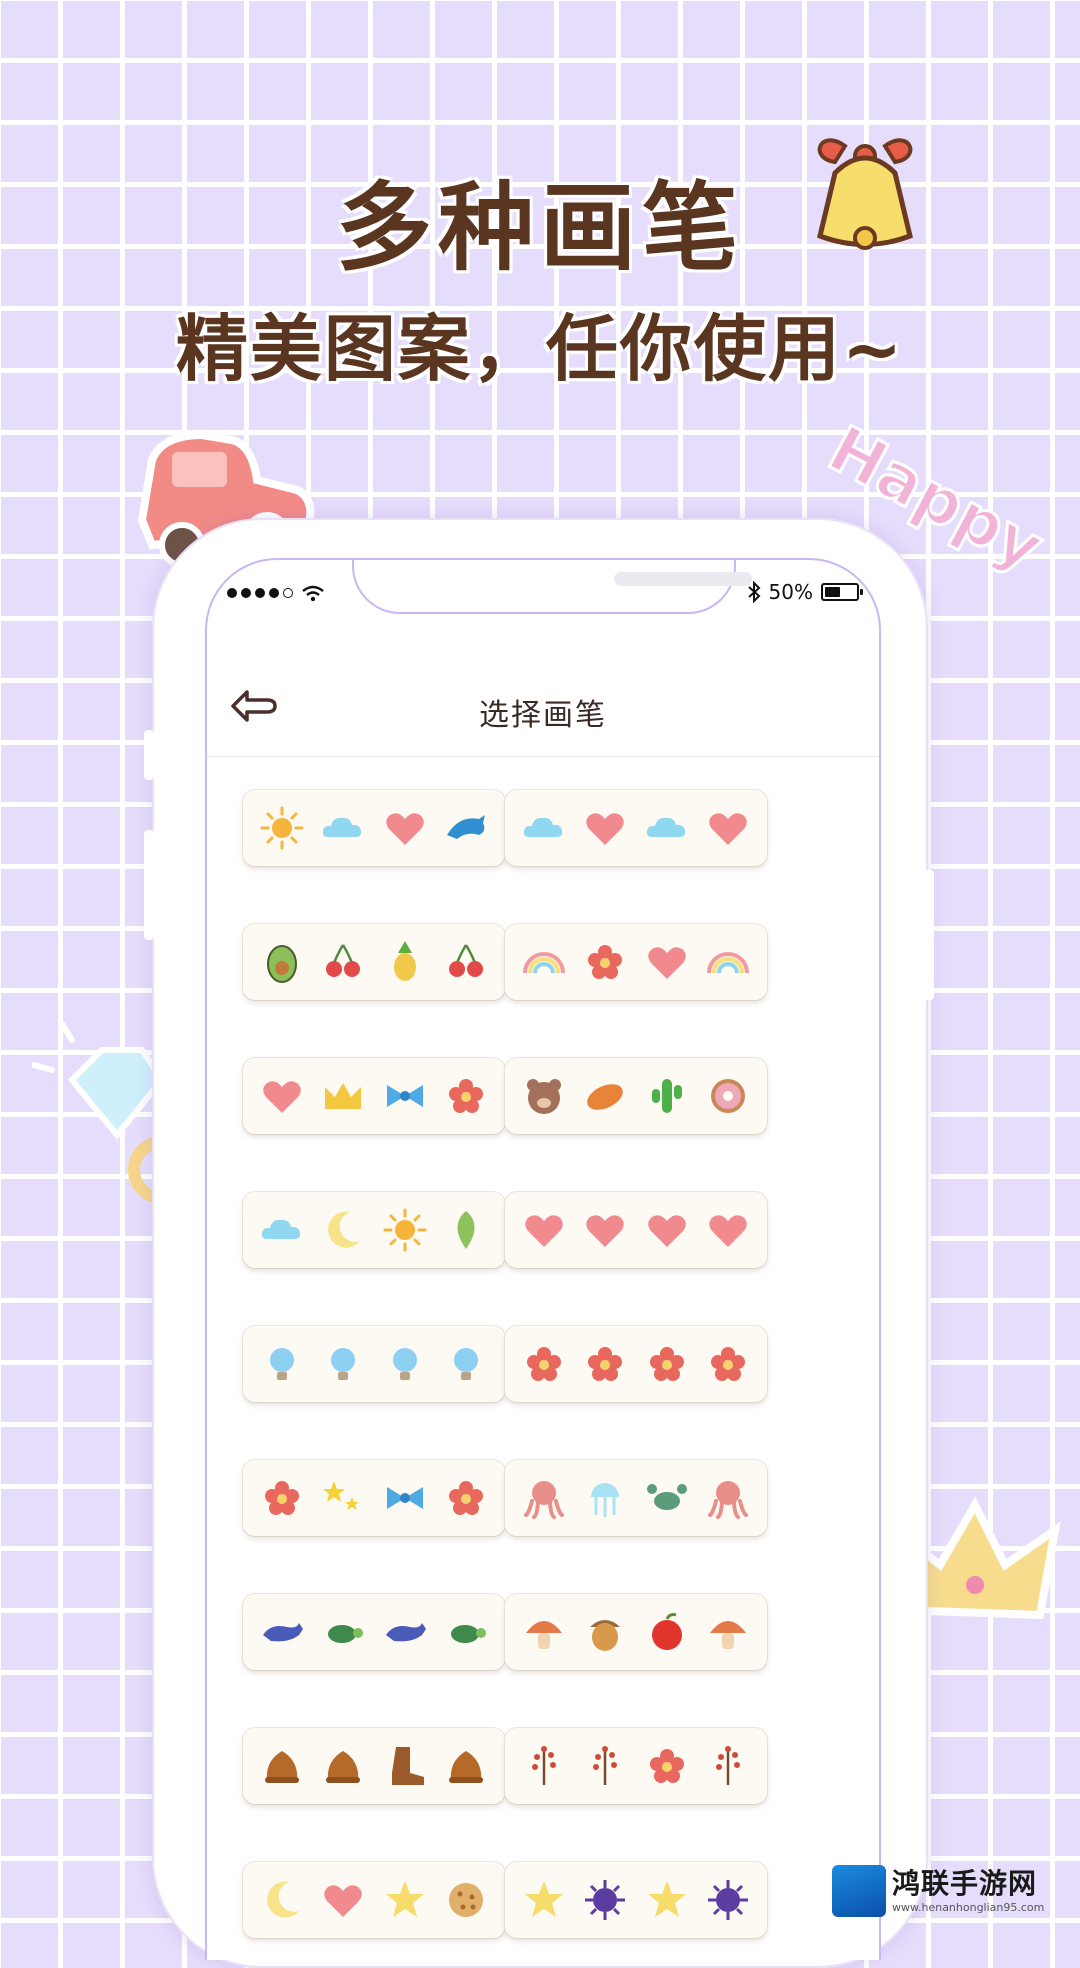  I want to click on crab-icon, so click(666, 1497).